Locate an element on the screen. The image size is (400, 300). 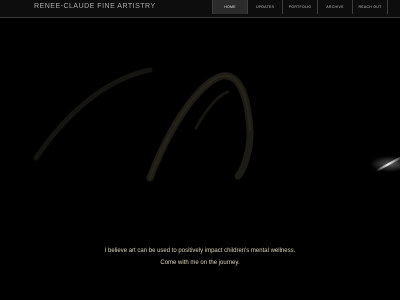
main-nav: HOME UPDATES PORTFOLIO ARCHIVE REACH OUT is located at coordinates (300, 7).